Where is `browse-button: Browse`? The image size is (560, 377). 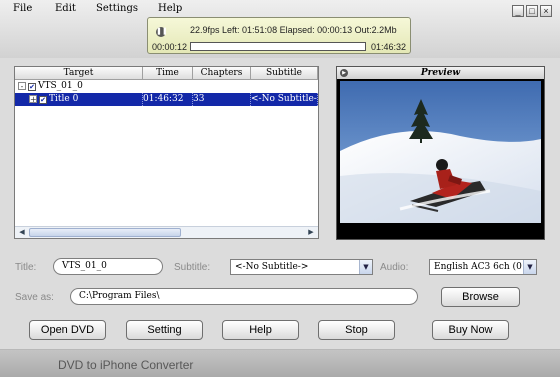
browse-button: Browse is located at coordinates (480, 297).